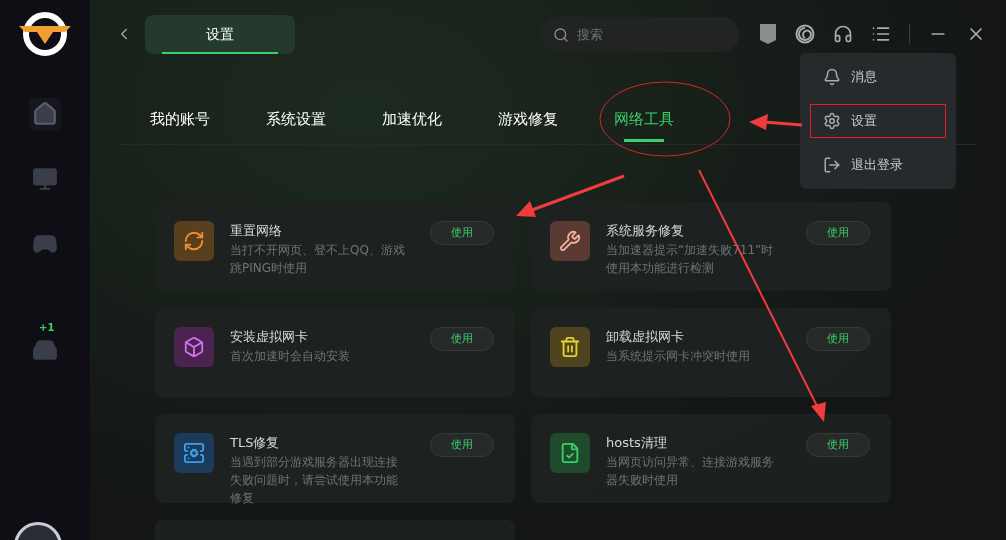 The height and width of the screenshot is (540, 1006). I want to click on settings-icon, so click(832, 121).